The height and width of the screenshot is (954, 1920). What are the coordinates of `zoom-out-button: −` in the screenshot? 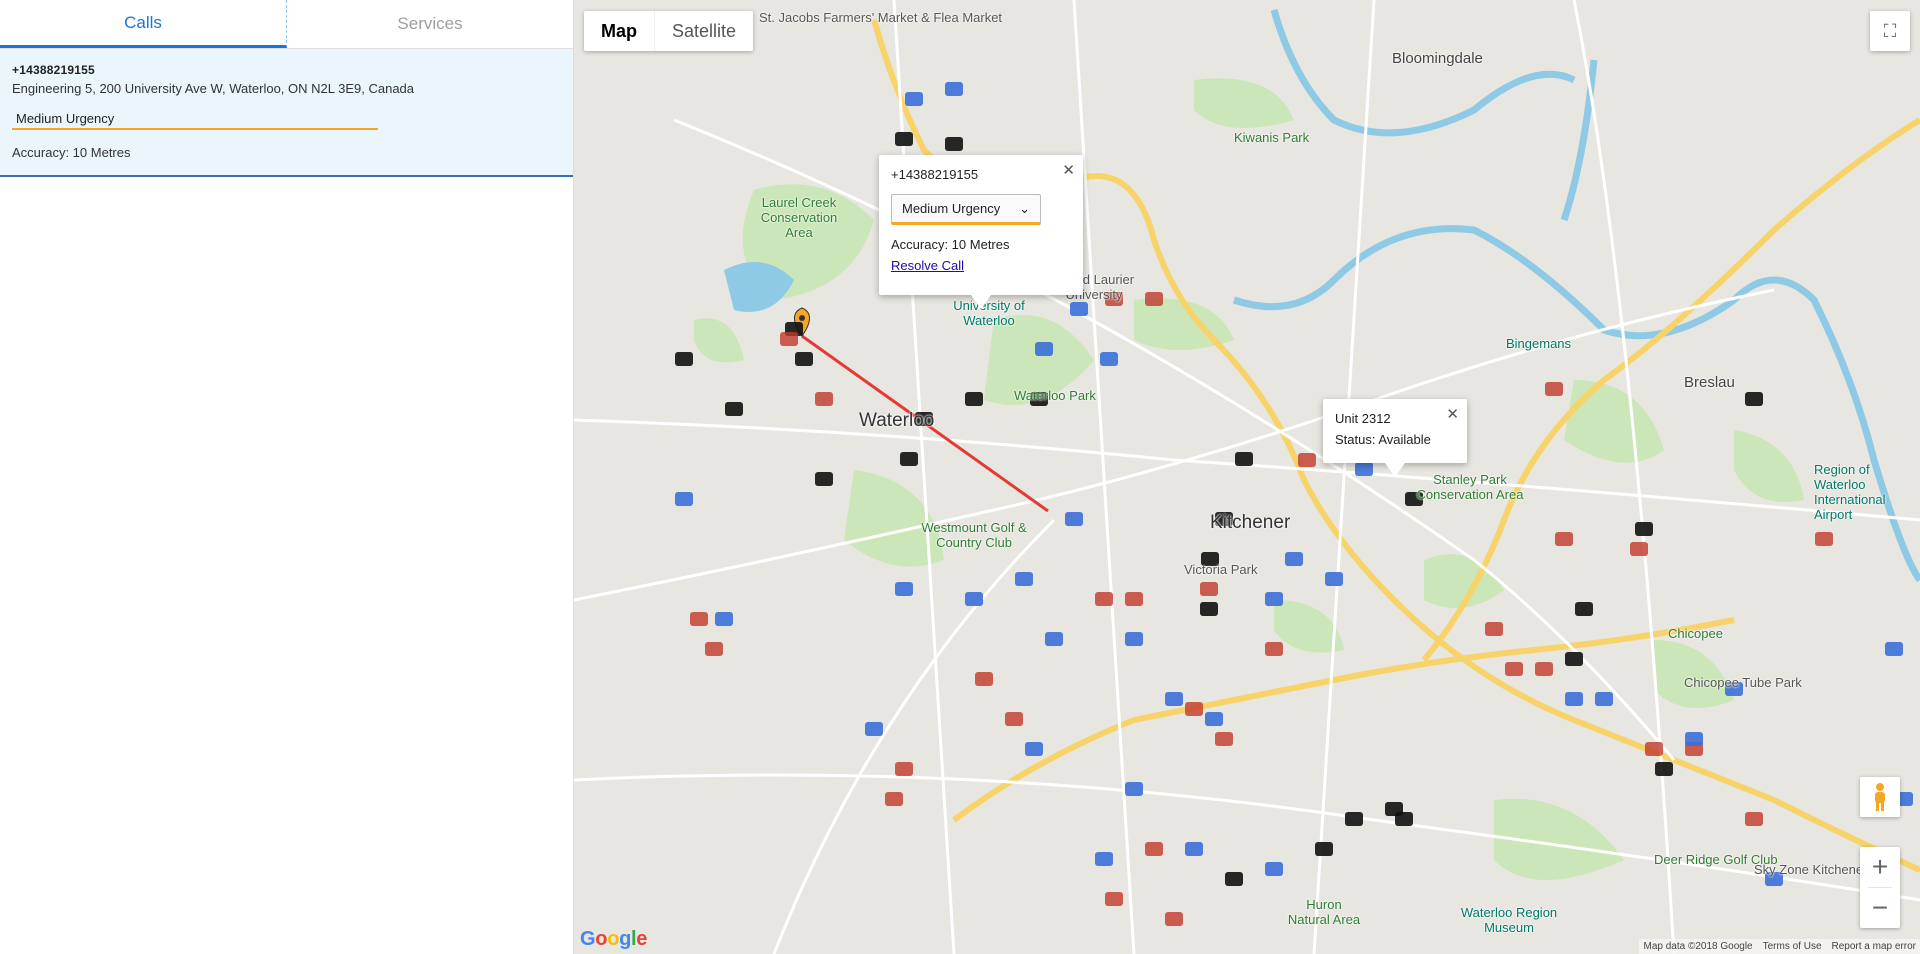 It's located at (1880, 908).